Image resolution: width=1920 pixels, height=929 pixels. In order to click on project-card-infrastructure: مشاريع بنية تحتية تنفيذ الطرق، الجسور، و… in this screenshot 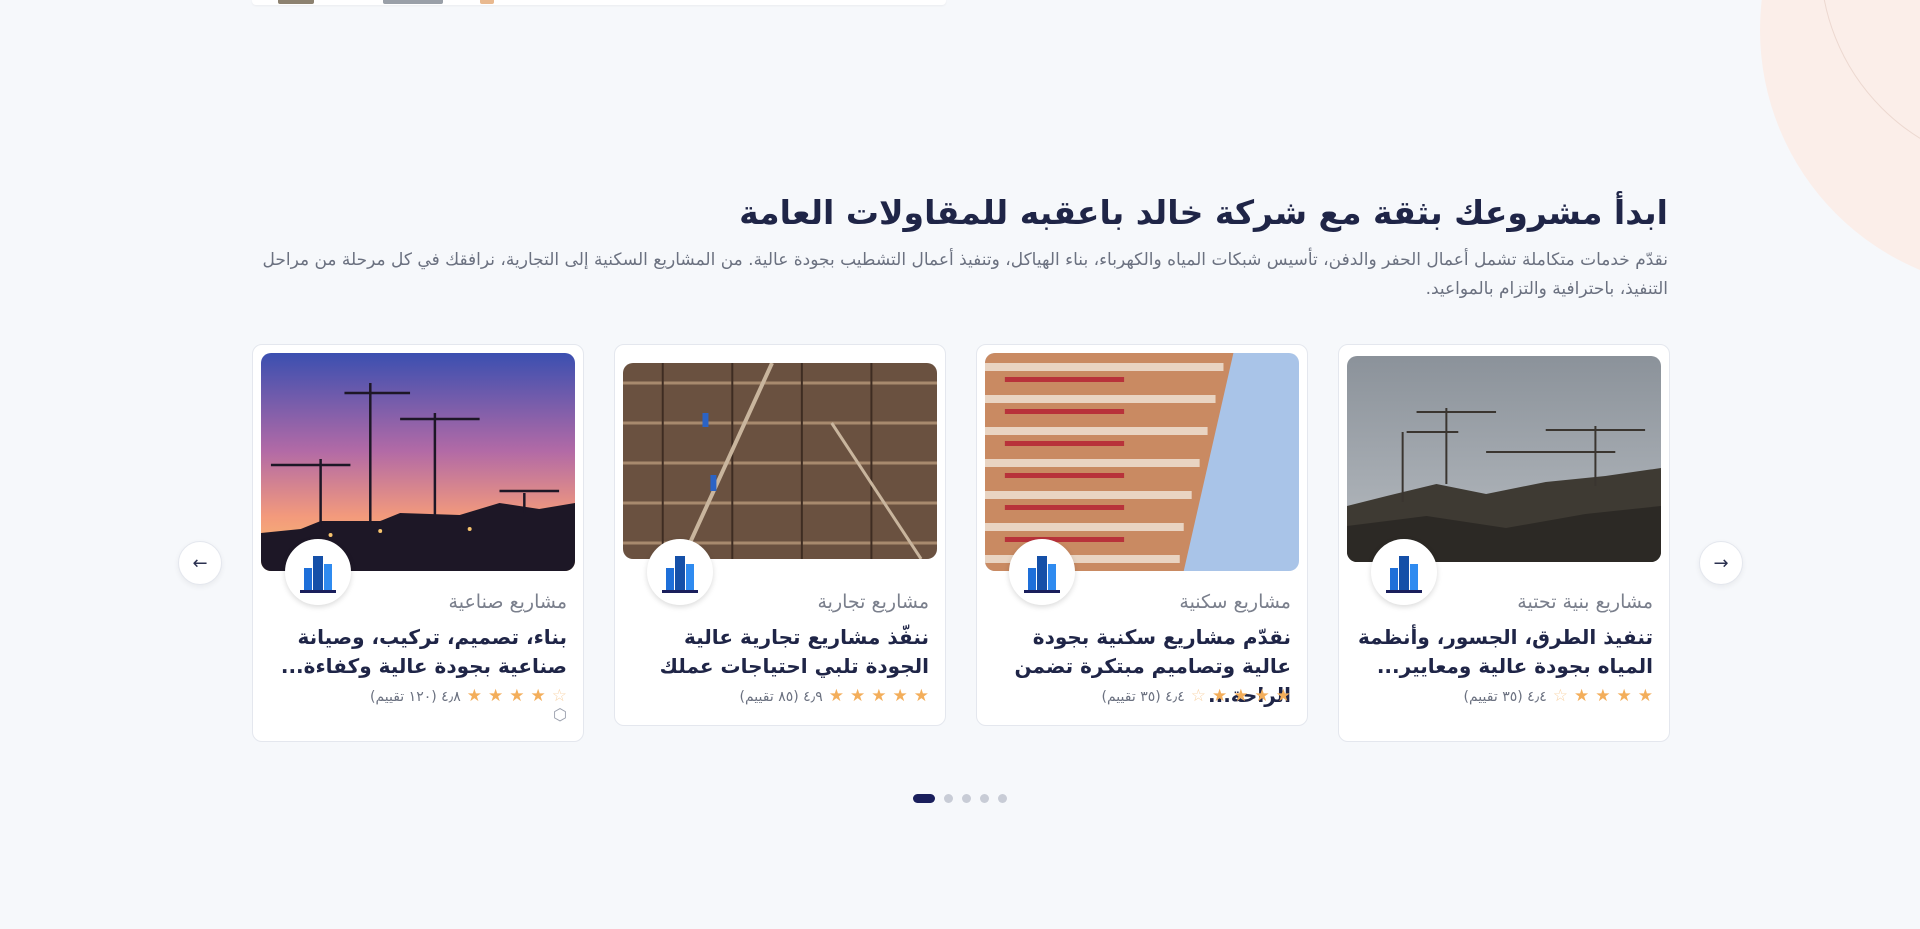, I will do `click(1504, 543)`.